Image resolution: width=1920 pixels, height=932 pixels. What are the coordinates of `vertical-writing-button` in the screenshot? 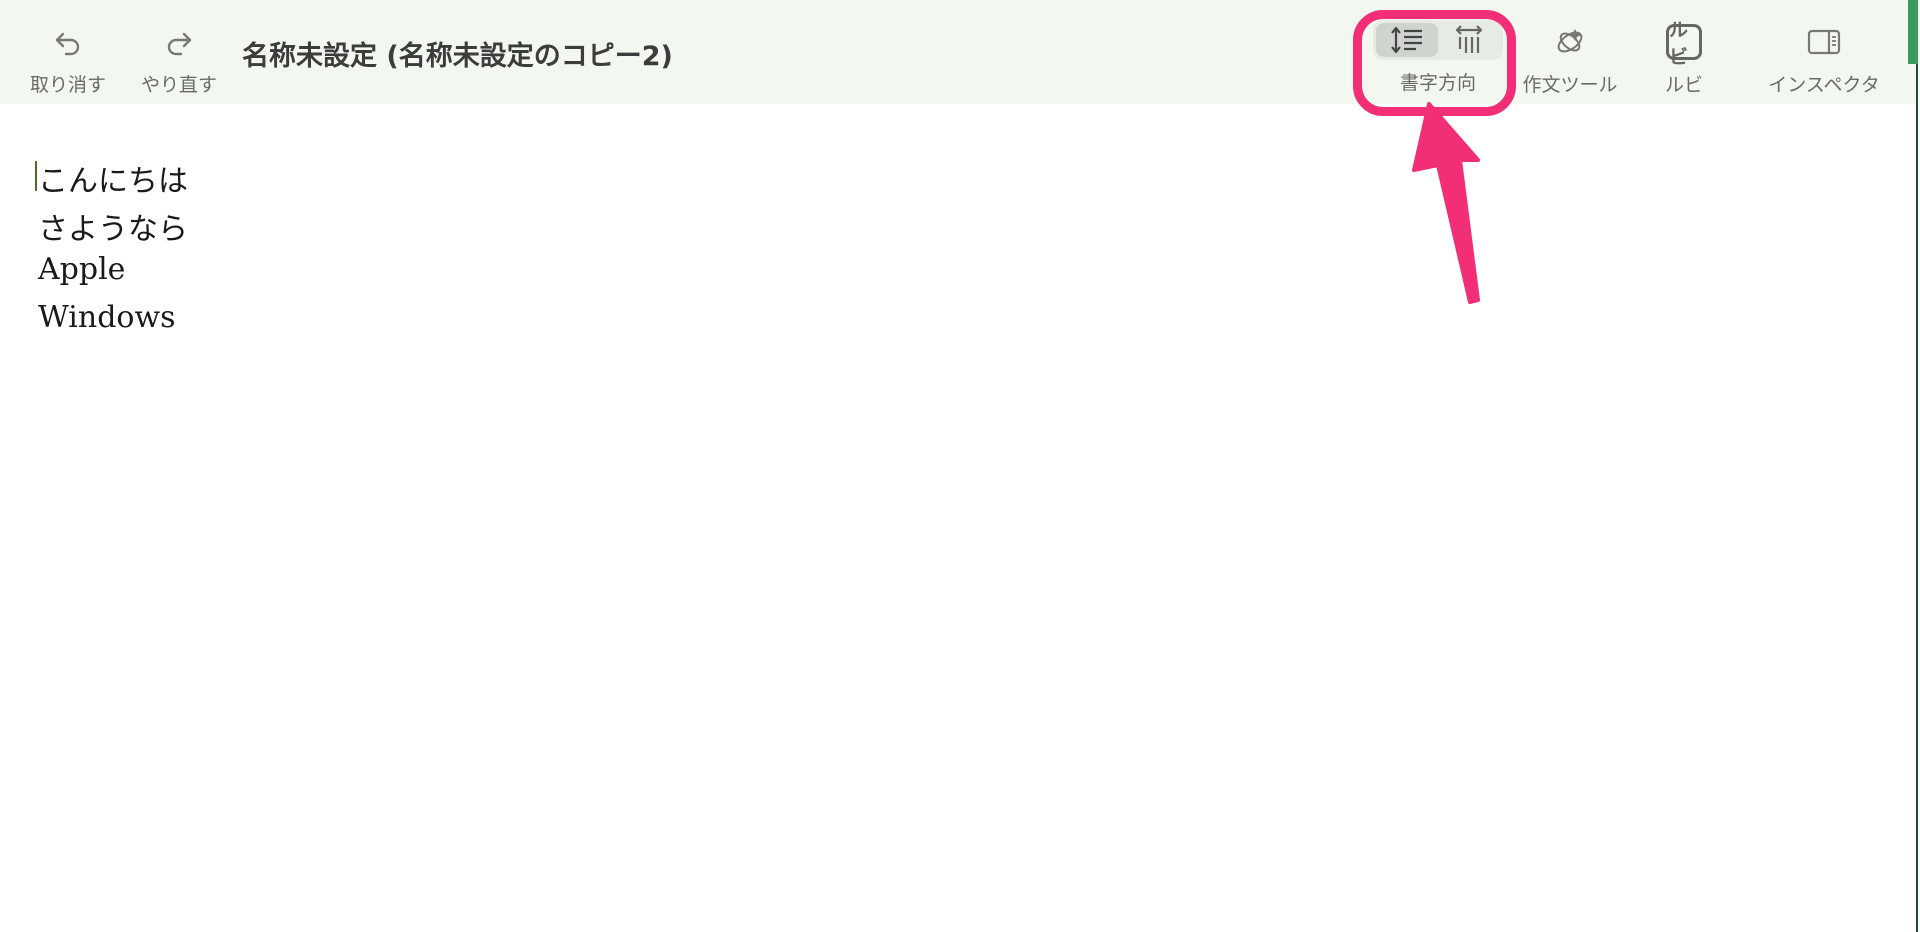 It's located at (1469, 40).